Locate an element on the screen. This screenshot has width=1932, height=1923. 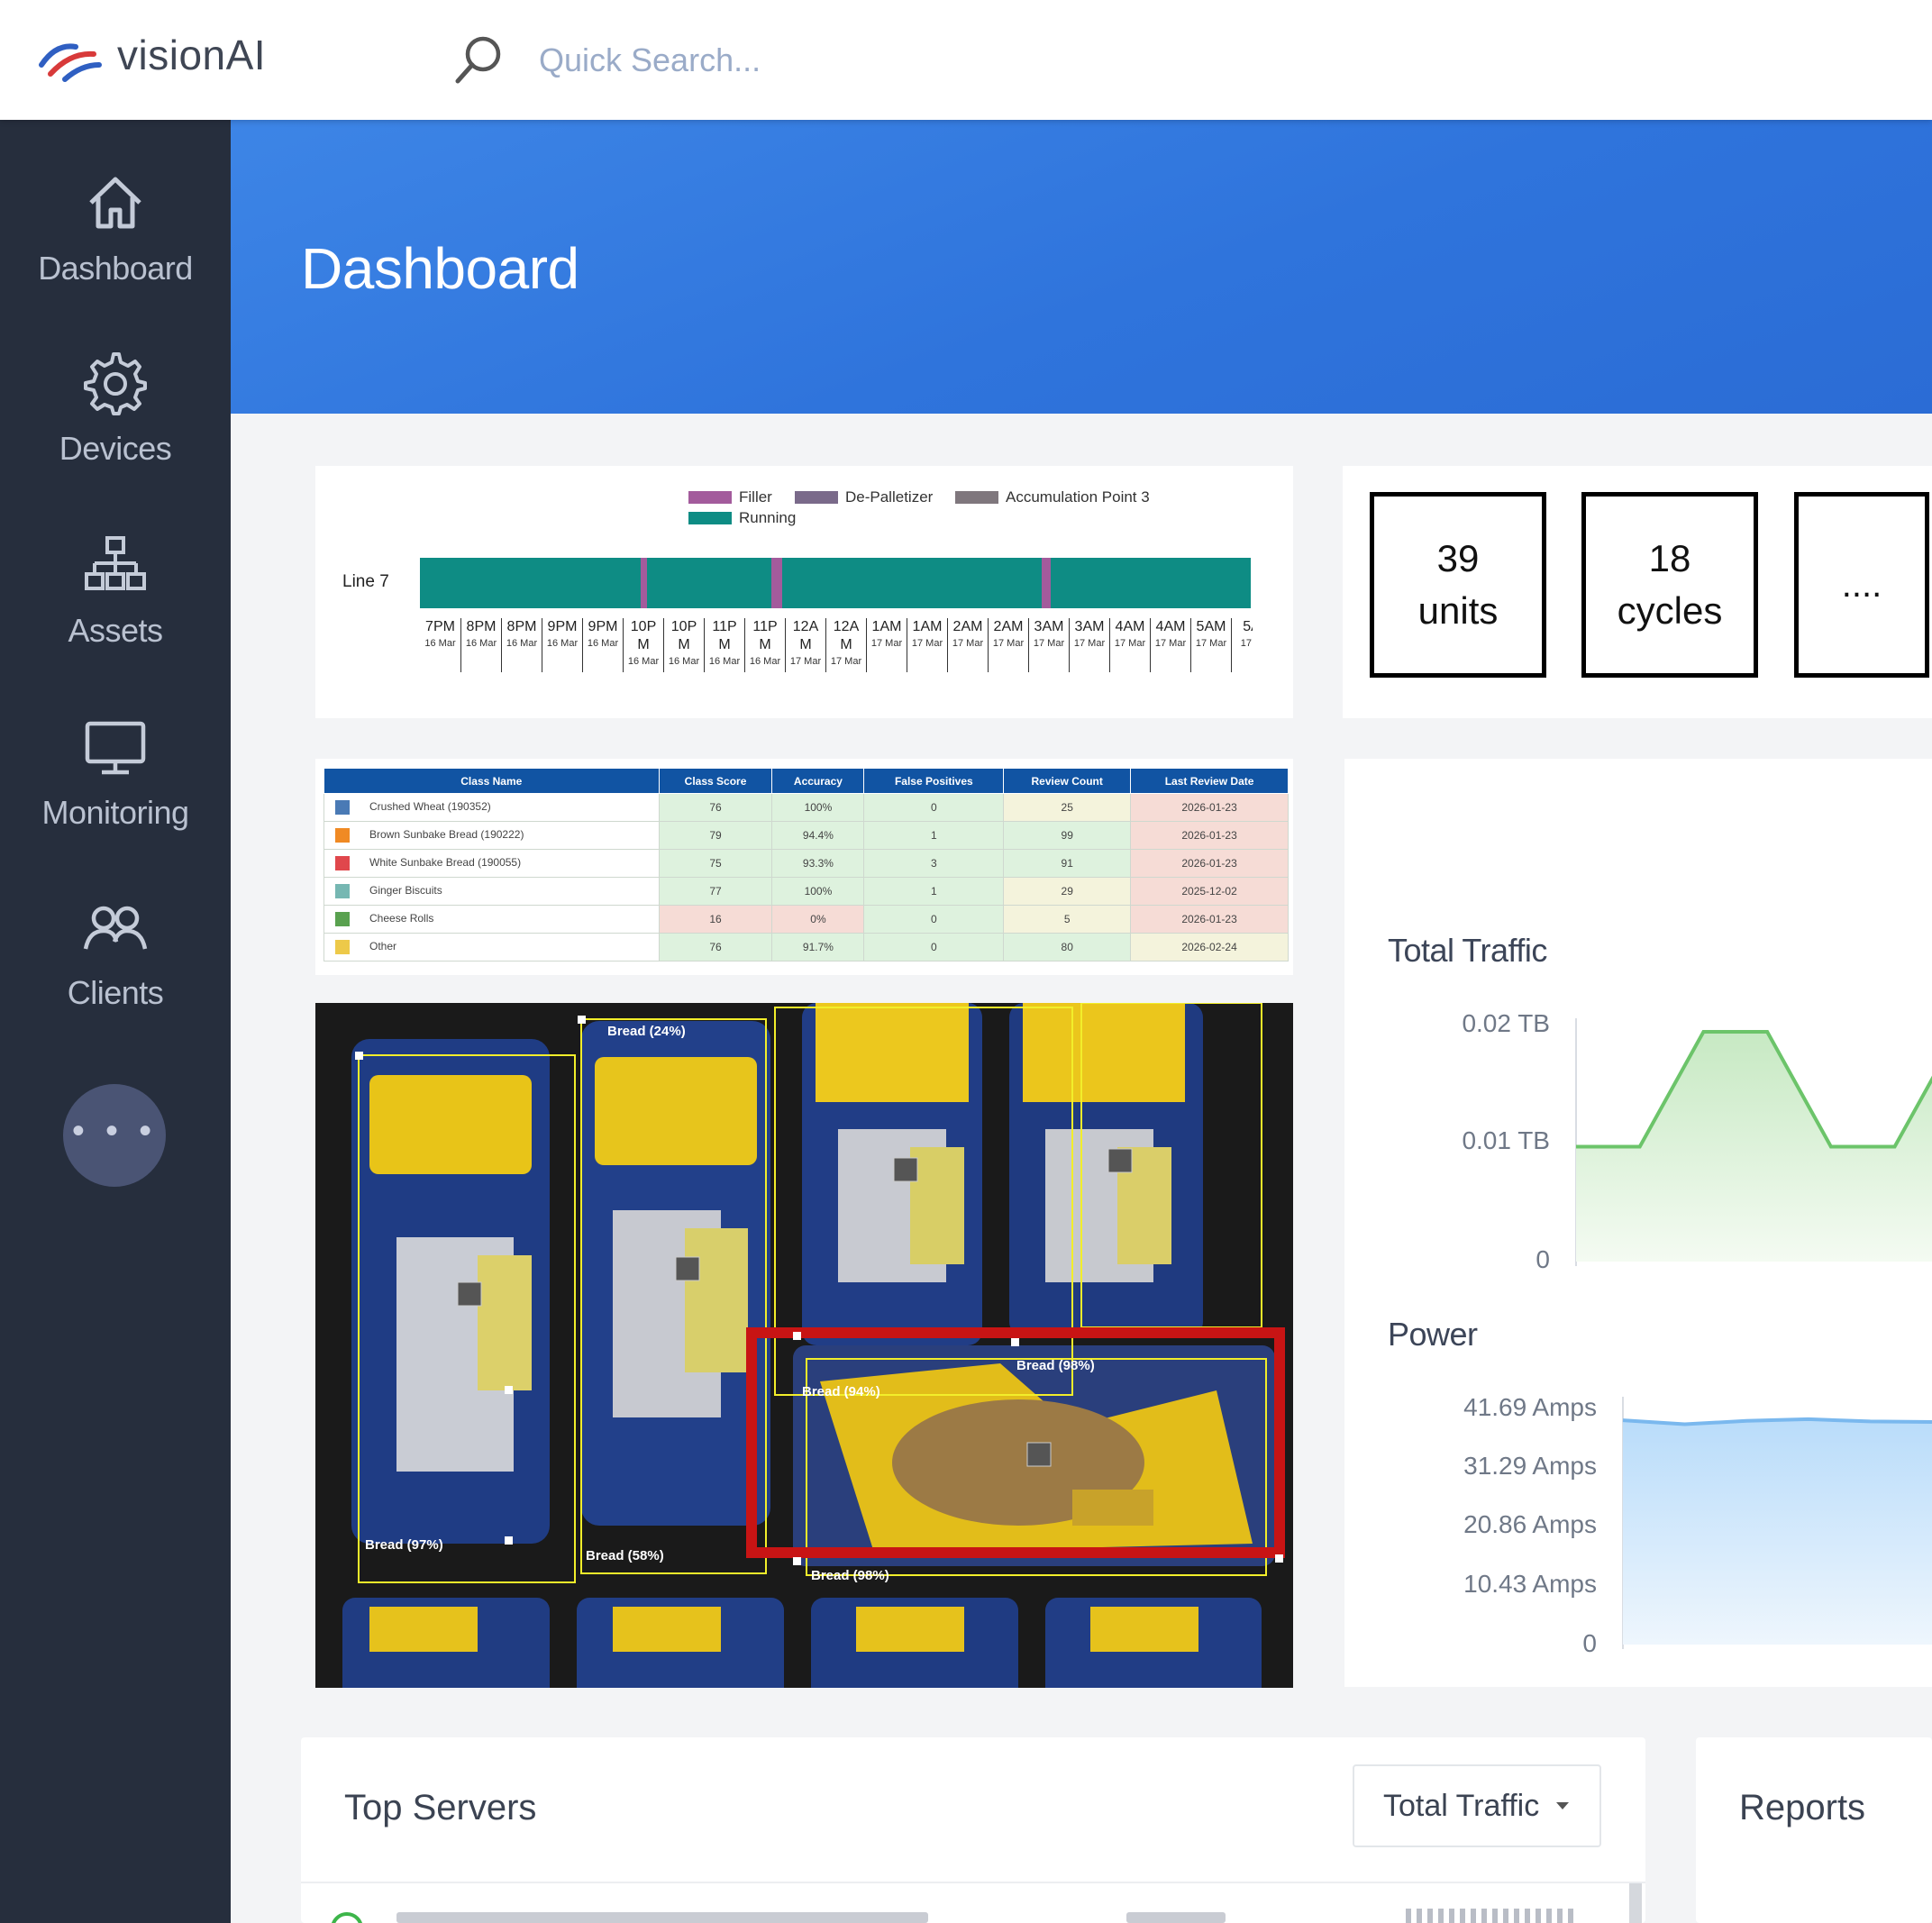
sidebar-item-label: Monitoring is located at coordinates (115, 812).